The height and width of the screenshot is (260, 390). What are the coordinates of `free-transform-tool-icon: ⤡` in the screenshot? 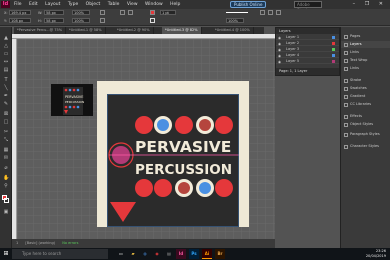 It's located at (6, 140).